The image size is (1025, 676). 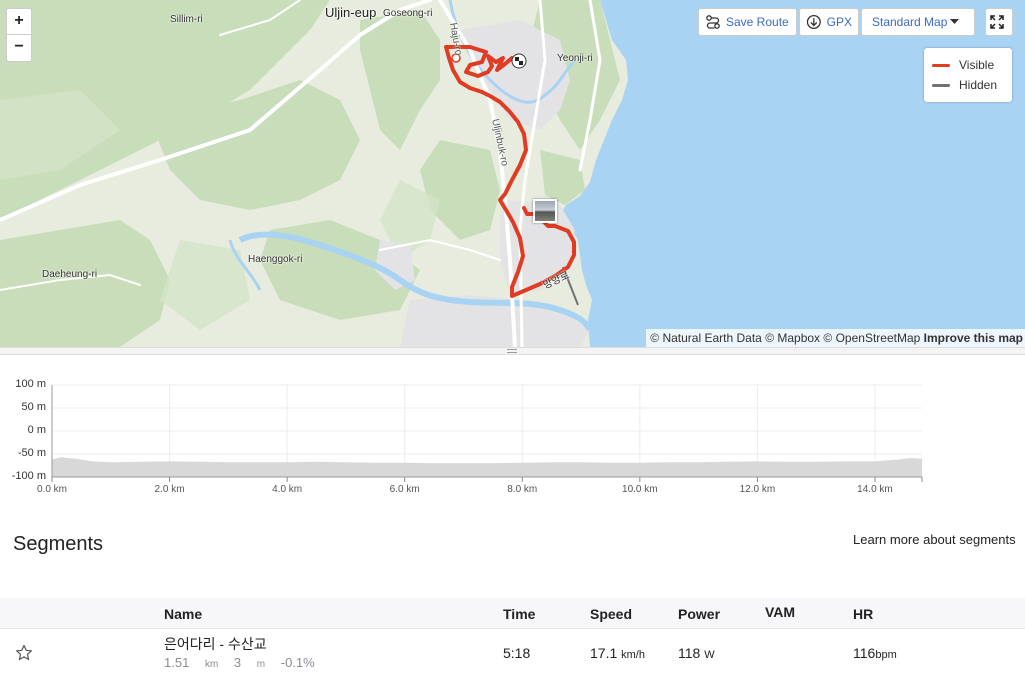 What do you see at coordinates (996, 22) in the screenshot?
I see `expand-icon` at bounding box center [996, 22].